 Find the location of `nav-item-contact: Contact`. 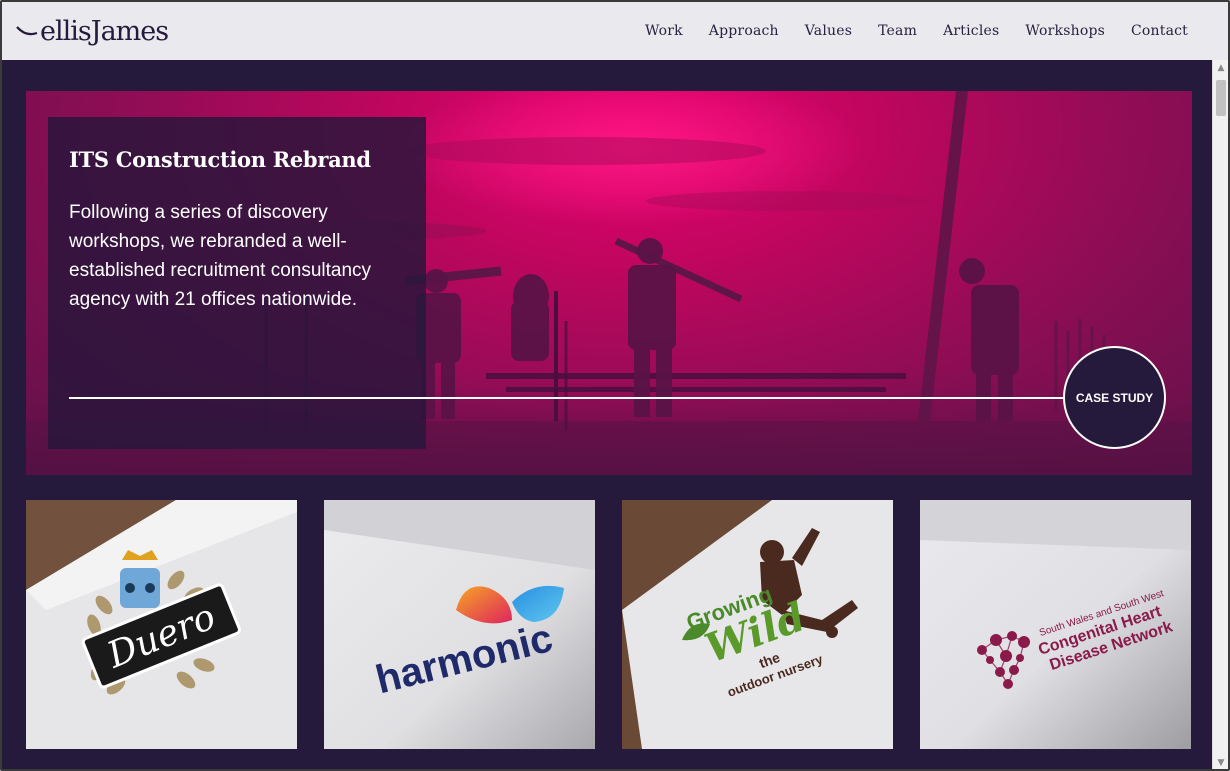

nav-item-contact: Contact is located at coordinates (1159, 31).